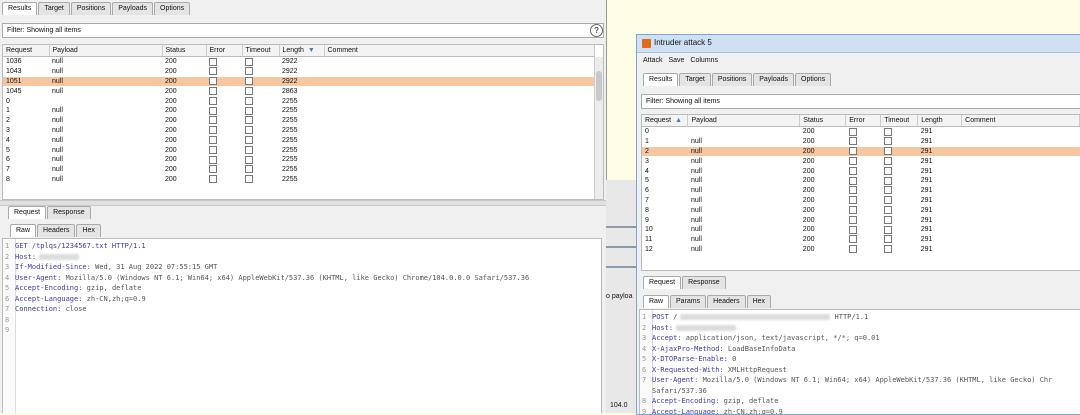  What do you see at coordinates (599, 86) in the screenshot?
I see `scroll-thumb` at bounding box center [599, 86].